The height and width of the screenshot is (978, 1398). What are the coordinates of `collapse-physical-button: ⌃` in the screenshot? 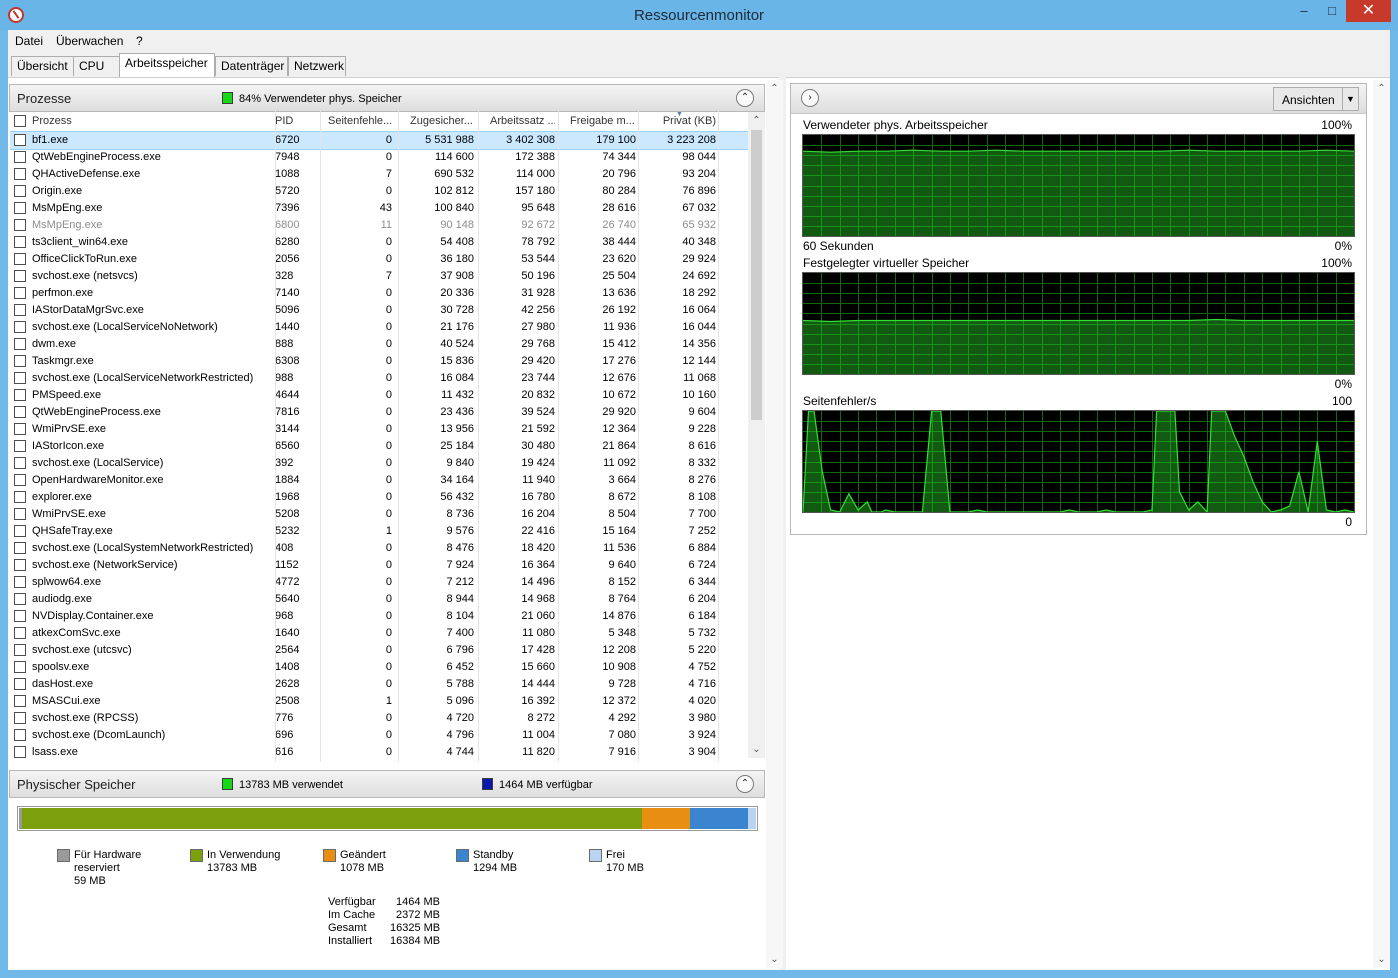 It's located at (745, 784).